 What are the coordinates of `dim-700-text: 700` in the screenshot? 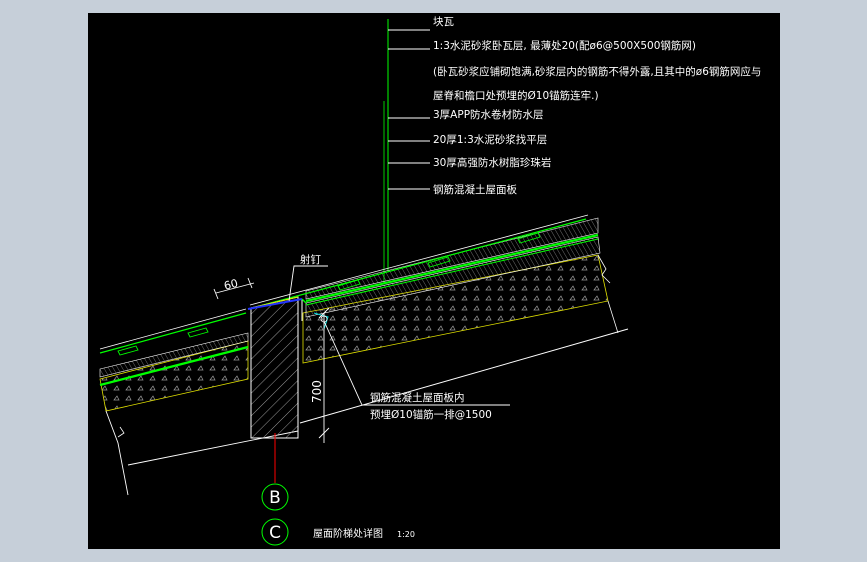 It's located at (317, 391).